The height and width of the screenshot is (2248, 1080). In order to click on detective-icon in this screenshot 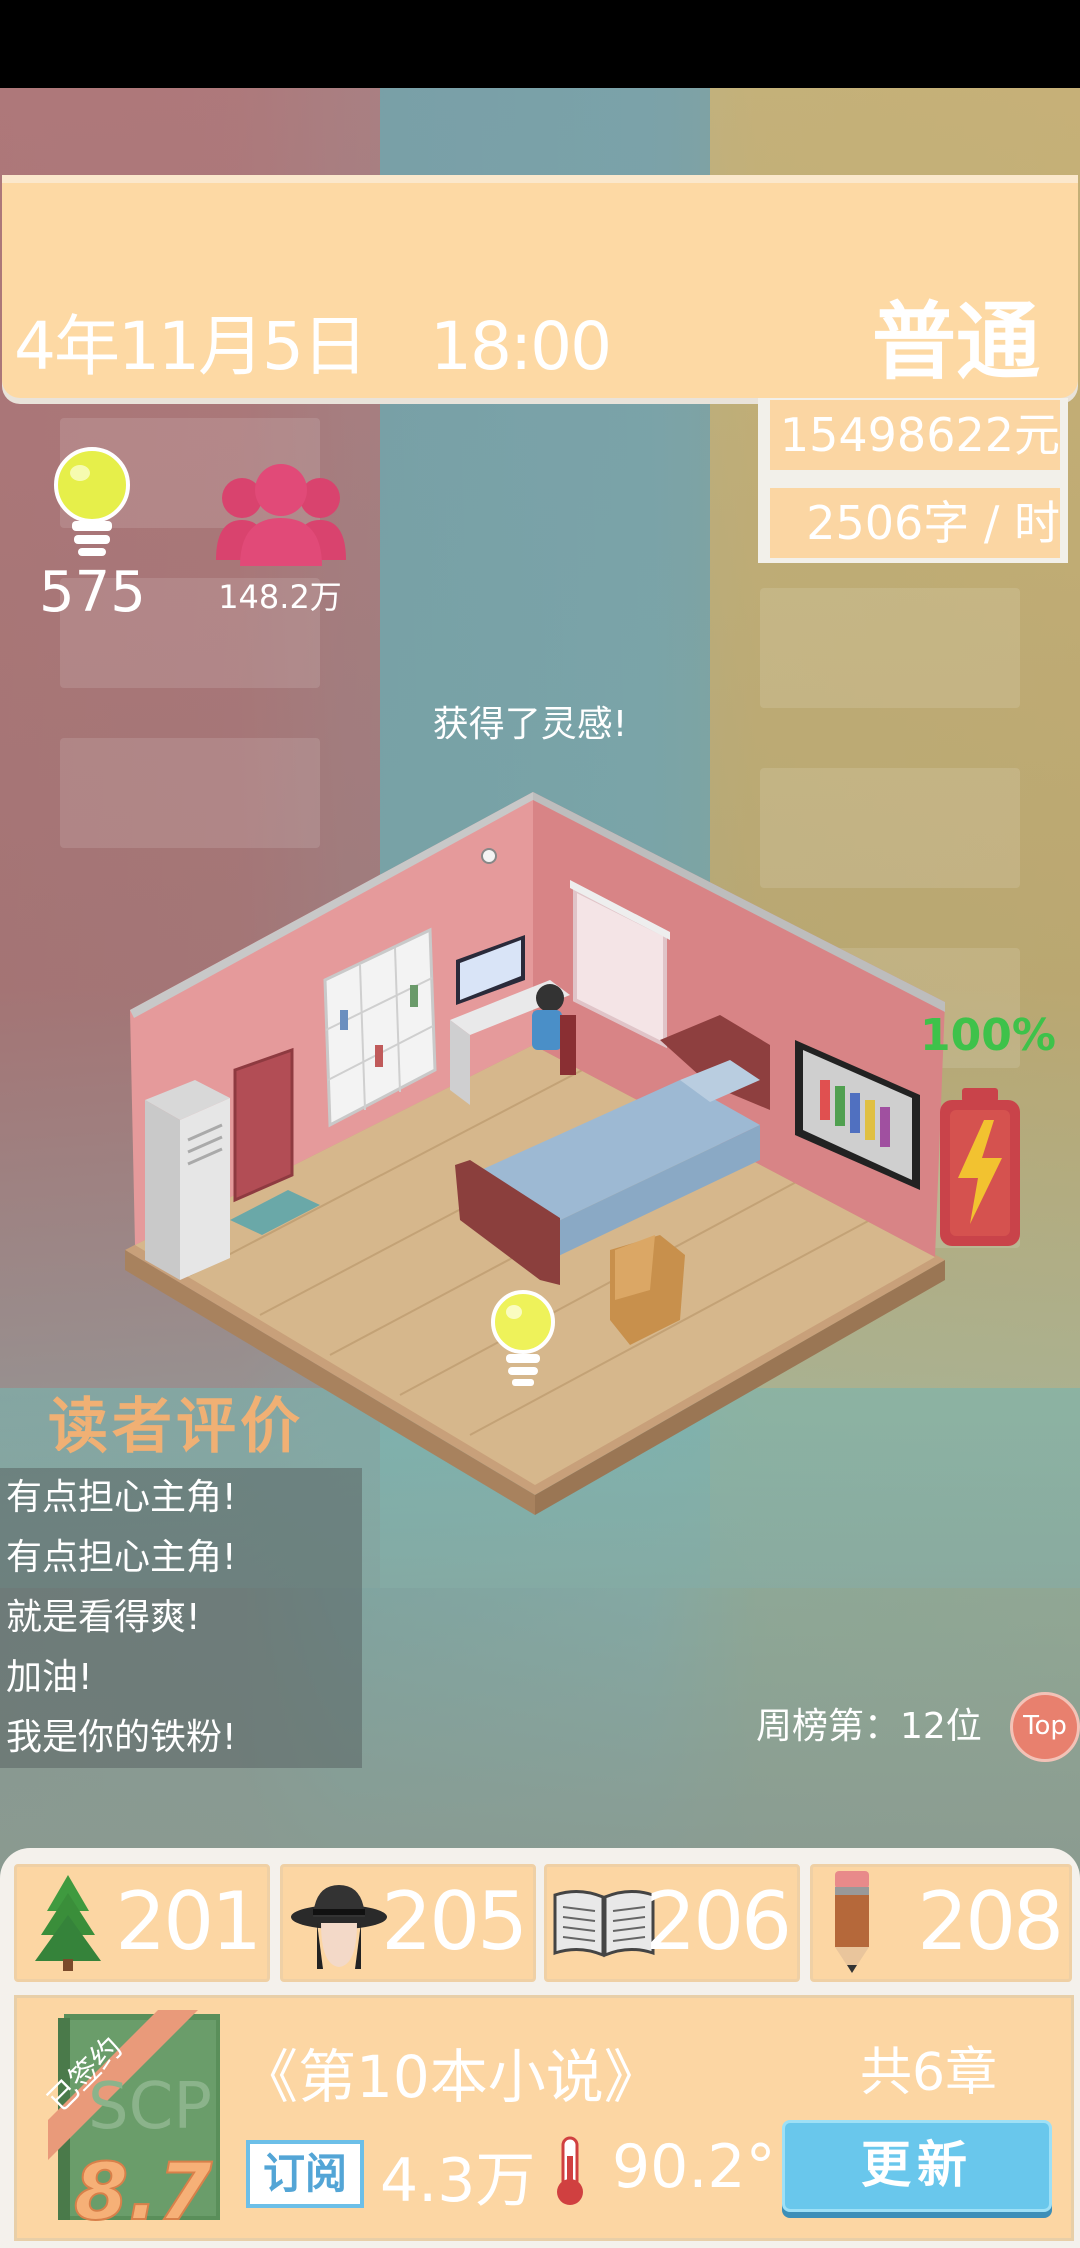, I will do `click(339, 1926)`.